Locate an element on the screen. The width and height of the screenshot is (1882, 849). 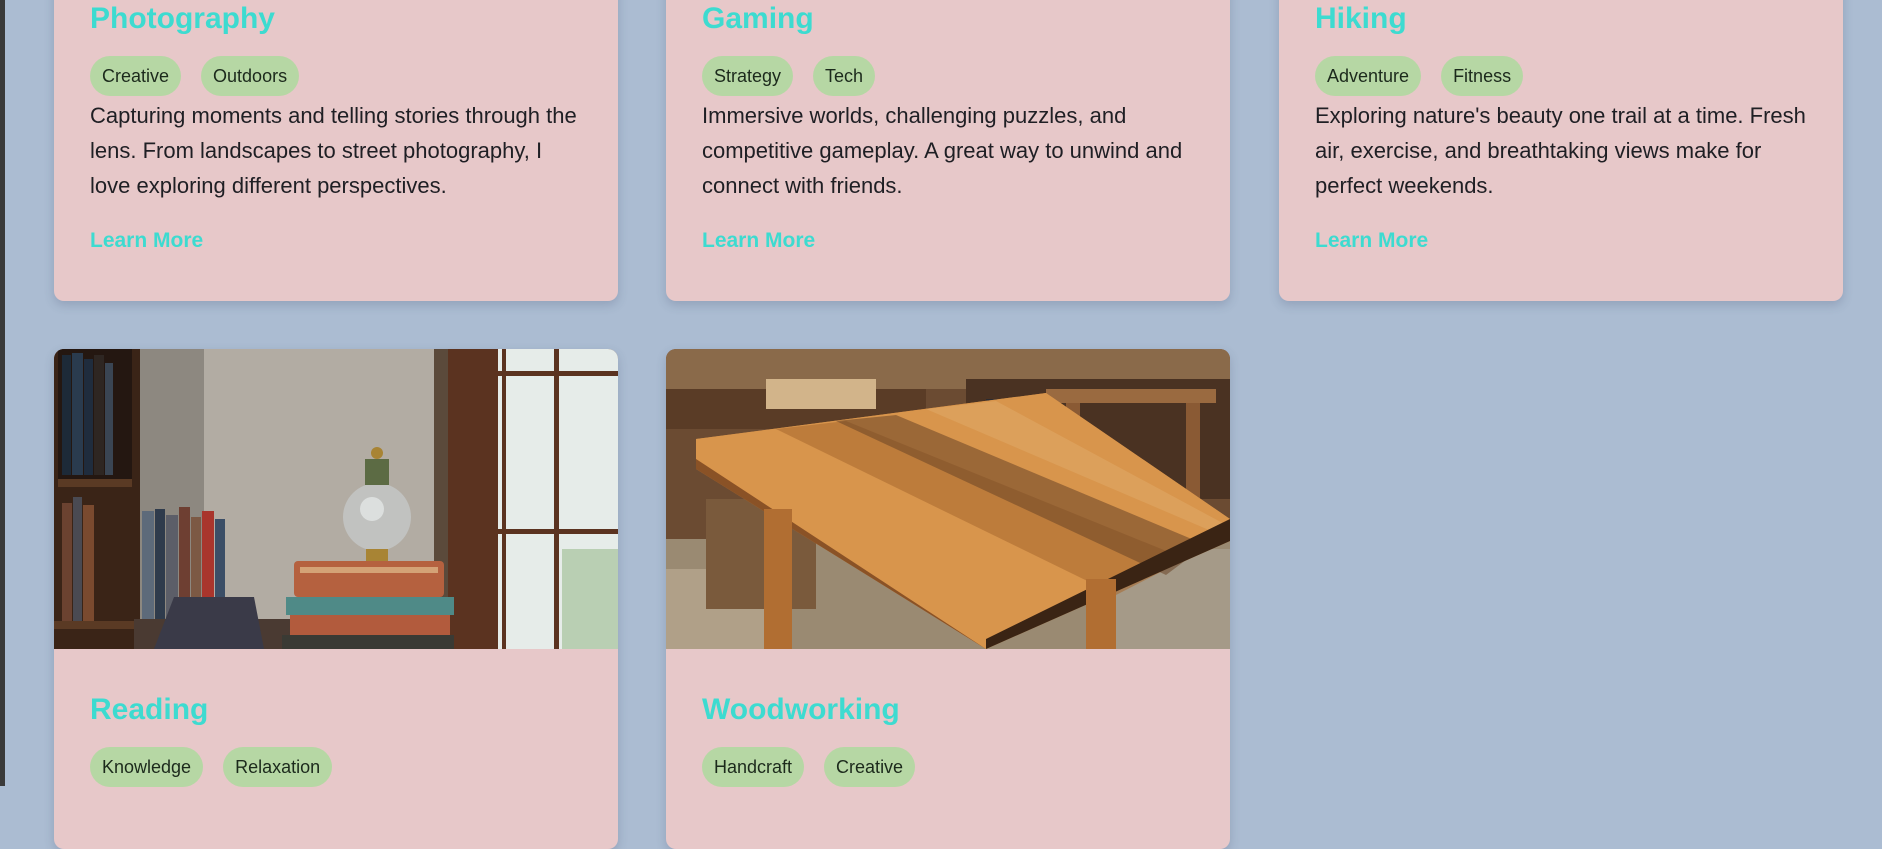
tag-badge: Relaxation is located at coordinates (278, 767).